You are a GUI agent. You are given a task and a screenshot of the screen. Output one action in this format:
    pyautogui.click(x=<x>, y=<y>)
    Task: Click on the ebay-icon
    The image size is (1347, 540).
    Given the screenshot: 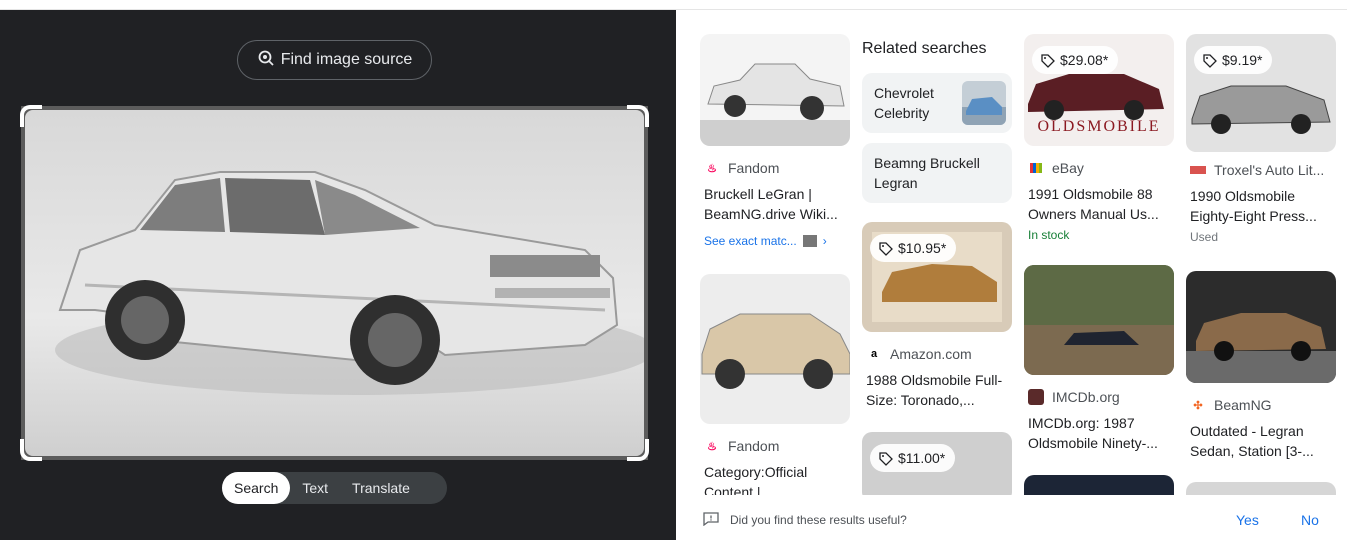 What is the action you would take?
    pyautogui.click(x=1036, y=168)
    